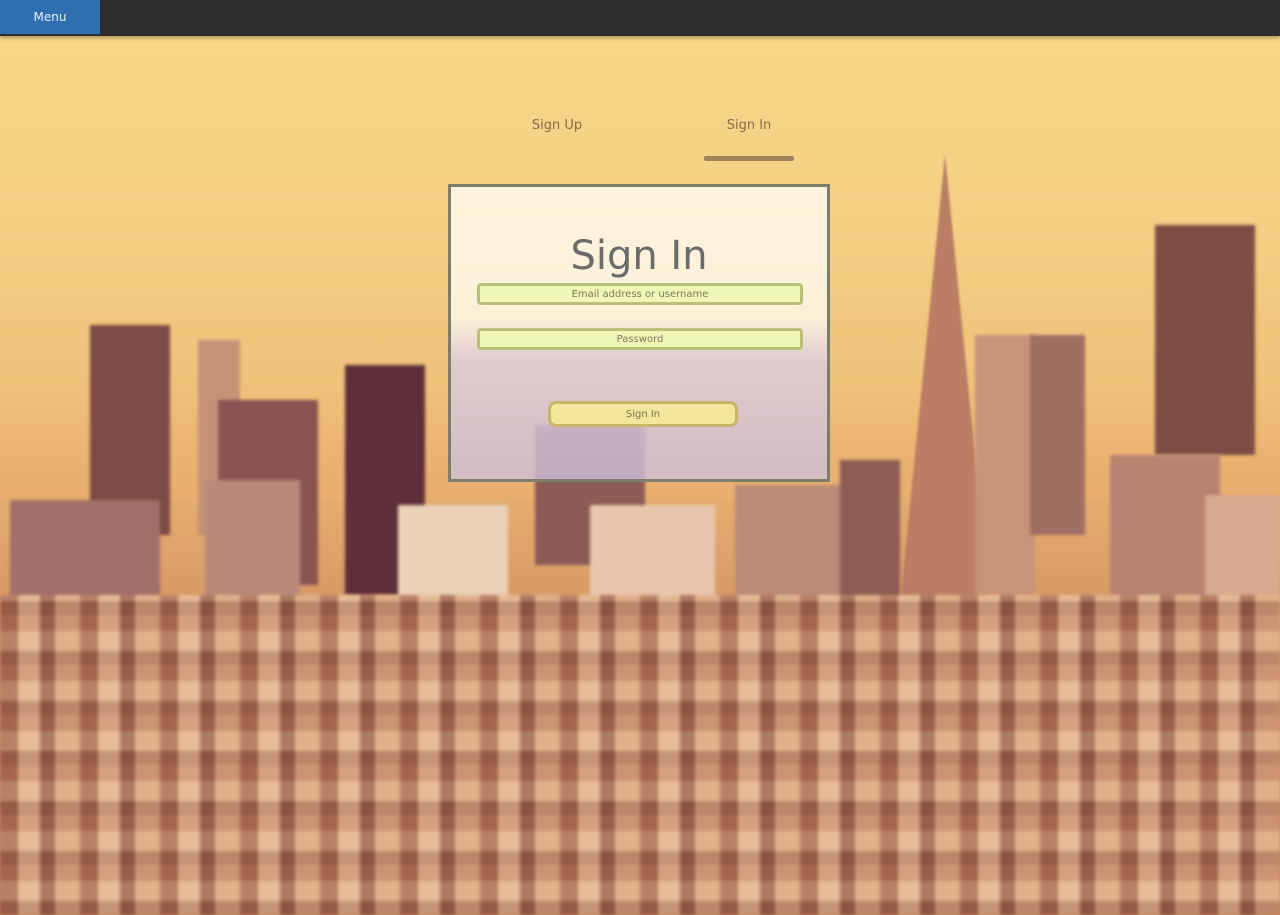 The width and height of the screenshot is (1280, 915). I want to click on email-or-username-input, so click(640, 294).